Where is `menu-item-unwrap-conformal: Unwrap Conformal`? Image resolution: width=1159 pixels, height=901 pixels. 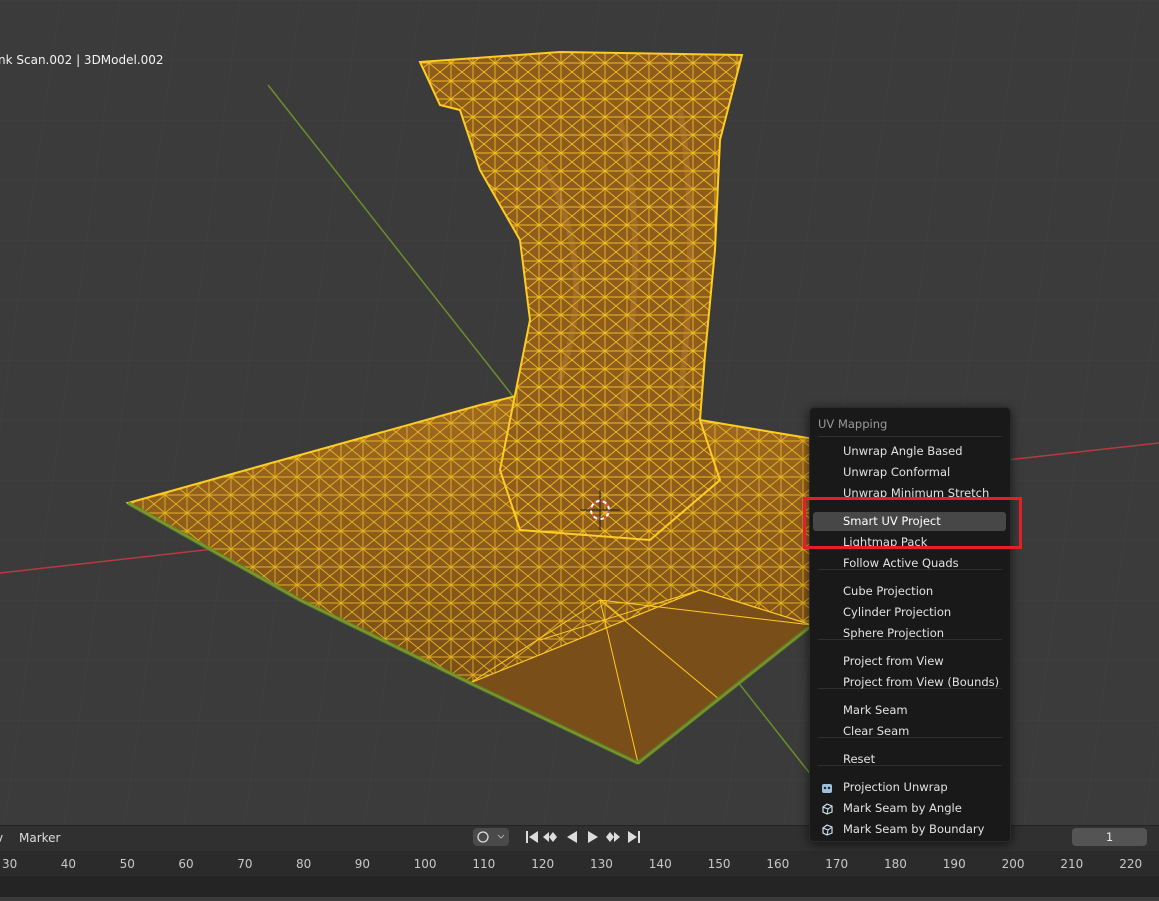 menu-item-unwrap-conformal: Unwrap Conformal is located at coordinates (909, 472).